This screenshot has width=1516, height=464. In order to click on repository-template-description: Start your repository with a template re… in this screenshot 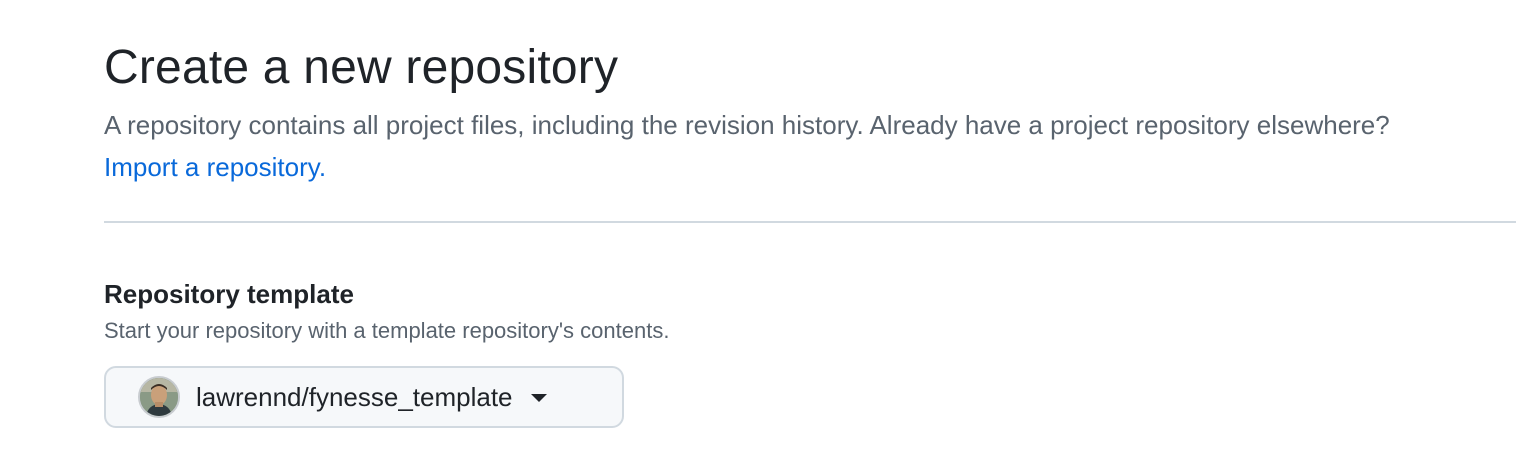, I will do `click(387, 330)`.